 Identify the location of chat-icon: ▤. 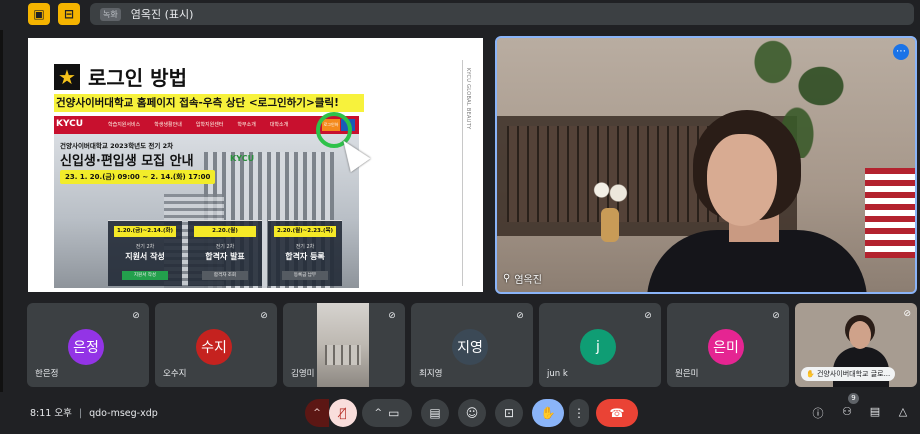
(875, 411).